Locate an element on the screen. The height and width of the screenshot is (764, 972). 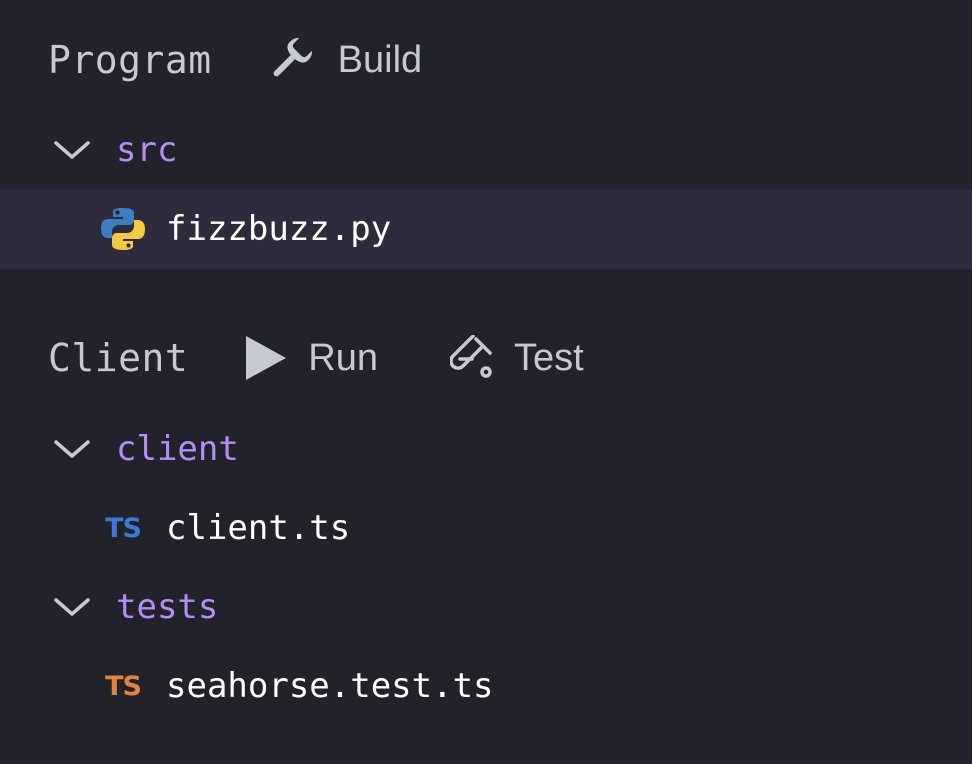
test-tube-icon is located at coordinates (473, 358).